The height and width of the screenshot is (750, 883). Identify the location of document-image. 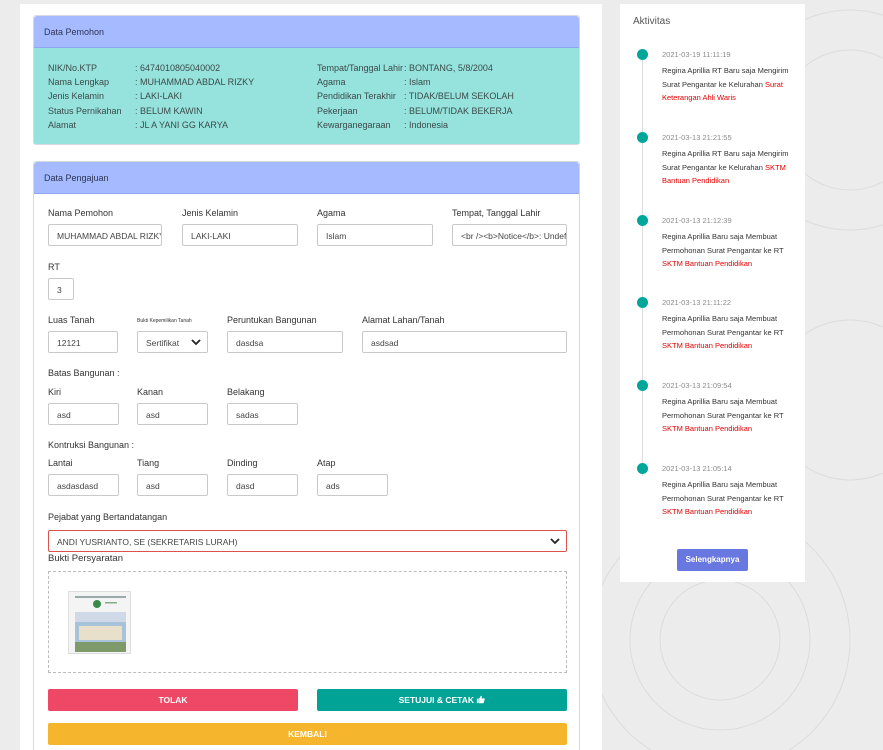
(99, 622).